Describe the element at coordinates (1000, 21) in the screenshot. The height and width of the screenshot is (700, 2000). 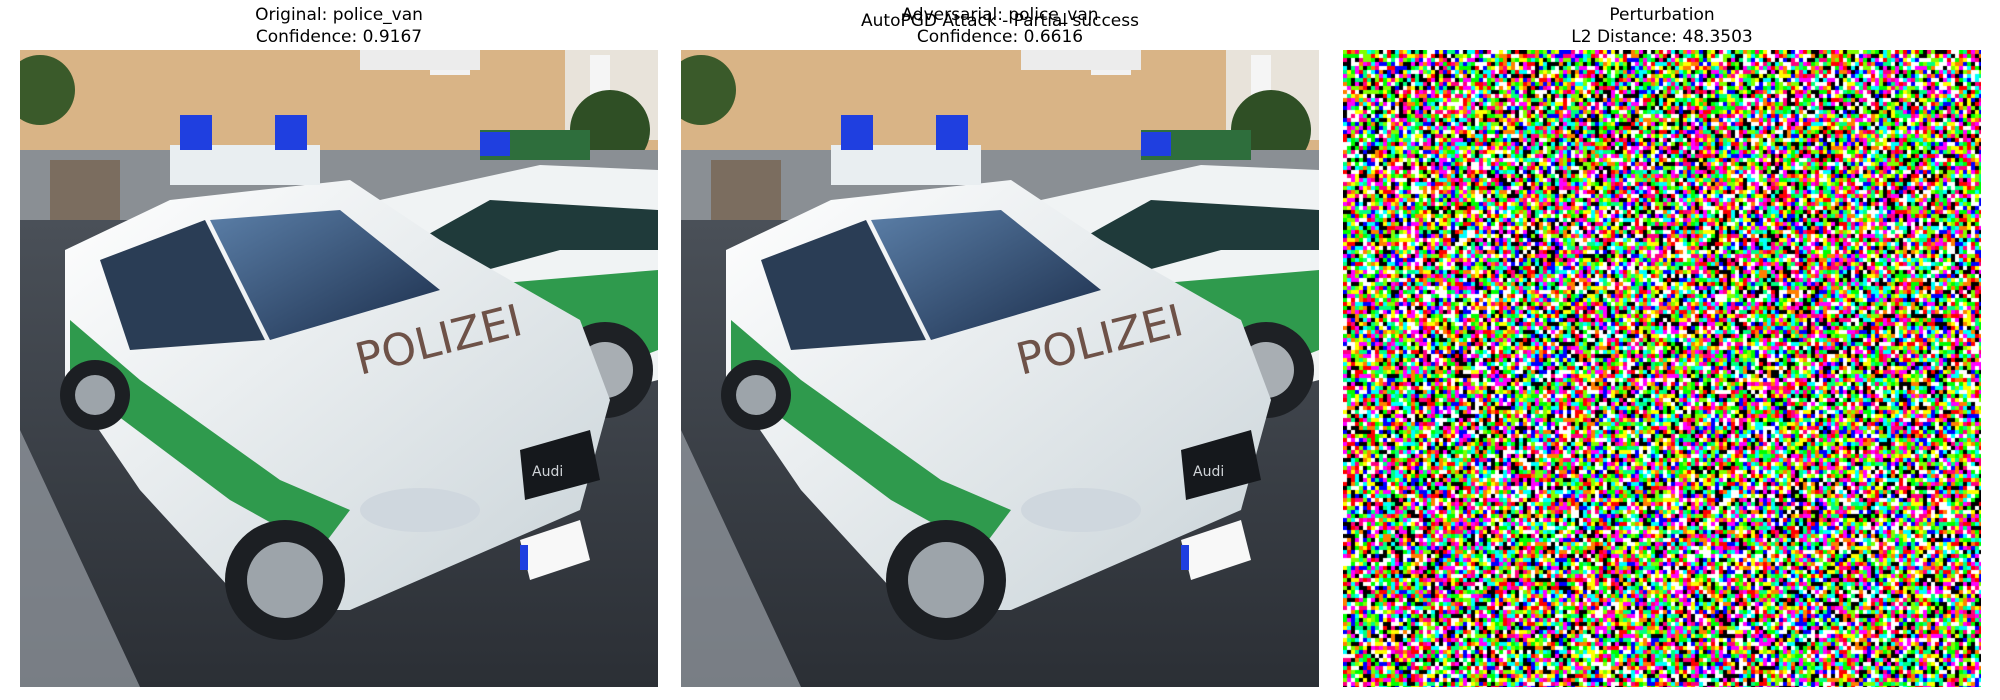
I see `figure-suptitle: AutoPGD Attack - Partial success` at that location.